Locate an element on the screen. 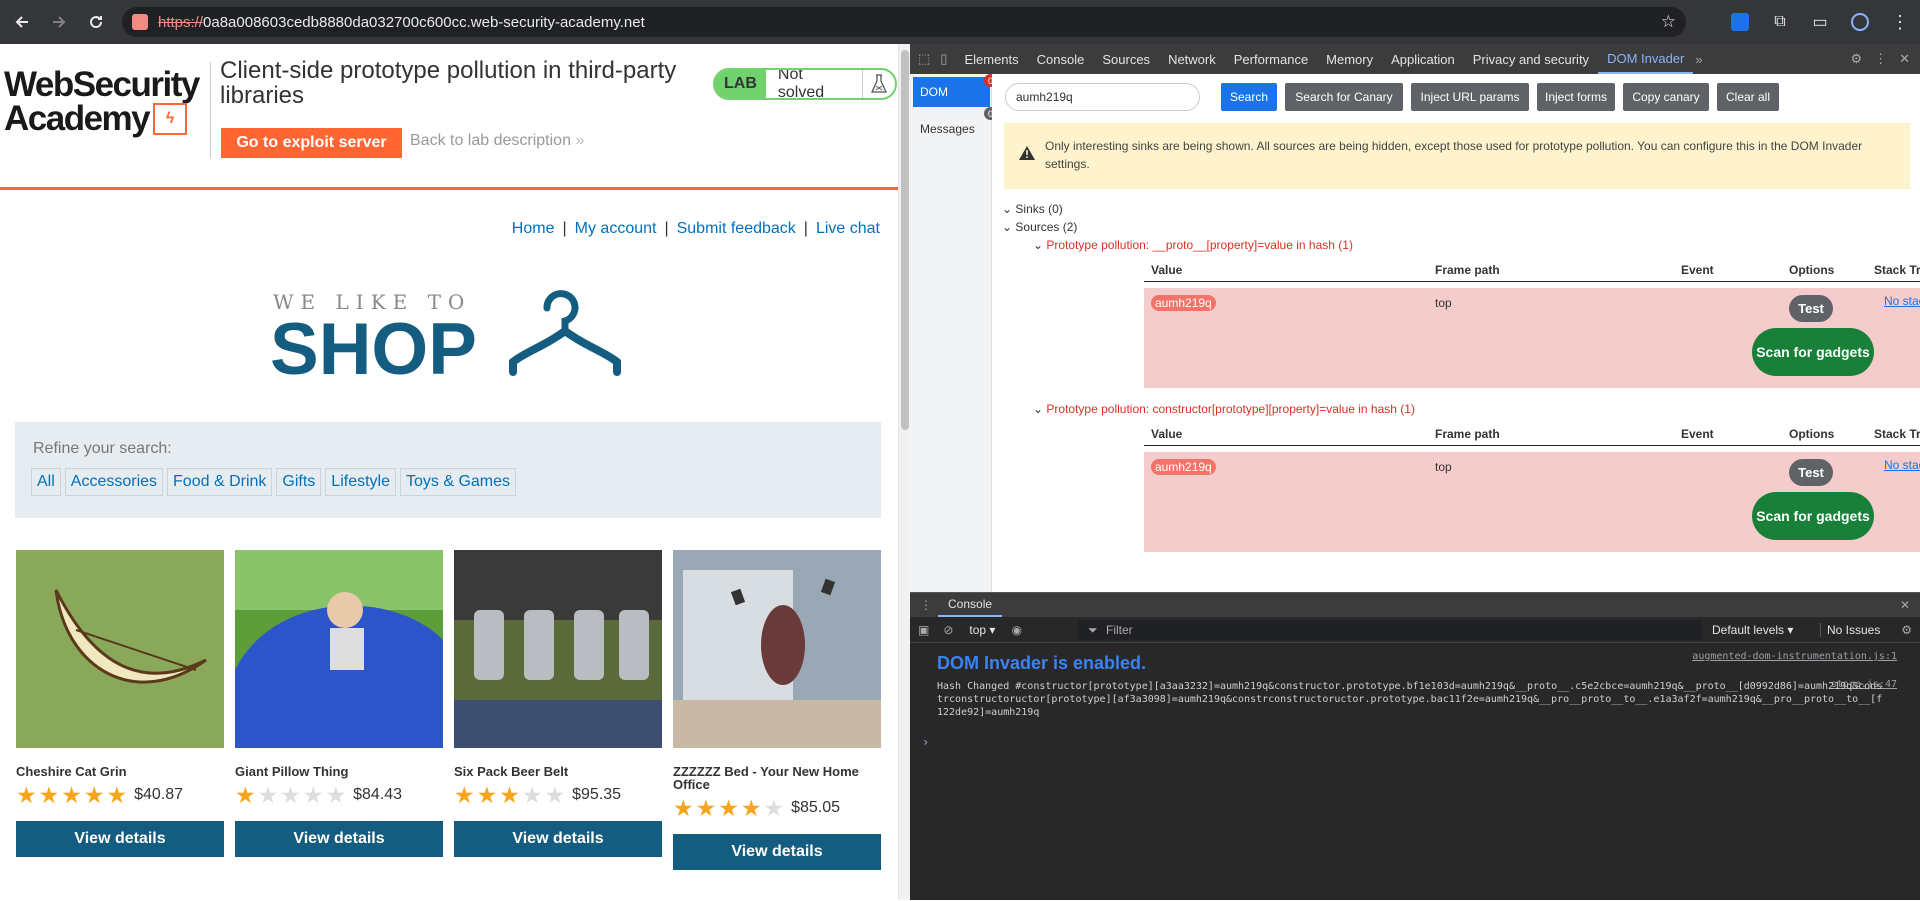 This screenshot has width=1920, height=901. sinks-node: ⌄ Sinks (0) is located at coordinates (1032, 209).